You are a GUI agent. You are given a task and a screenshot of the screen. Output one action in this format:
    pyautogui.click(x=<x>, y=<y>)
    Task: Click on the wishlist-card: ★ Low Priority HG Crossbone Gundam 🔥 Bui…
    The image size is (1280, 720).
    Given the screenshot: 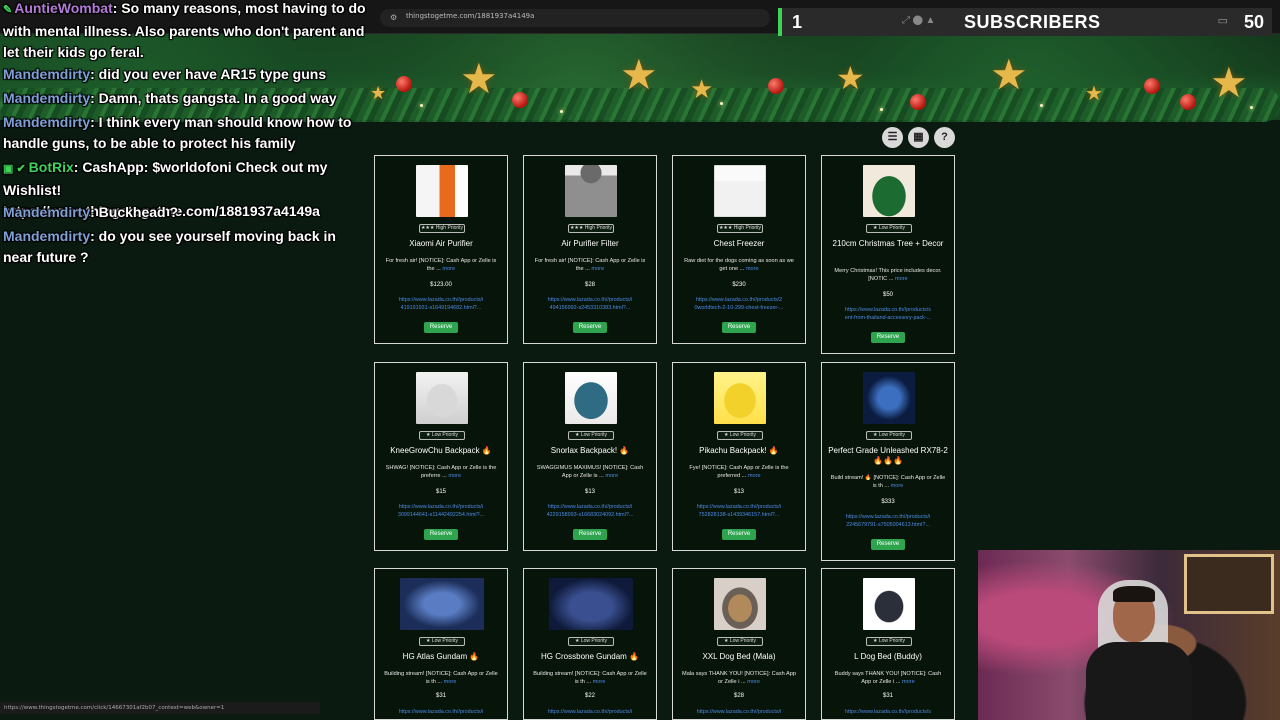 What is the action you would take?
    pyautogui.click(x=590, y=644)
    